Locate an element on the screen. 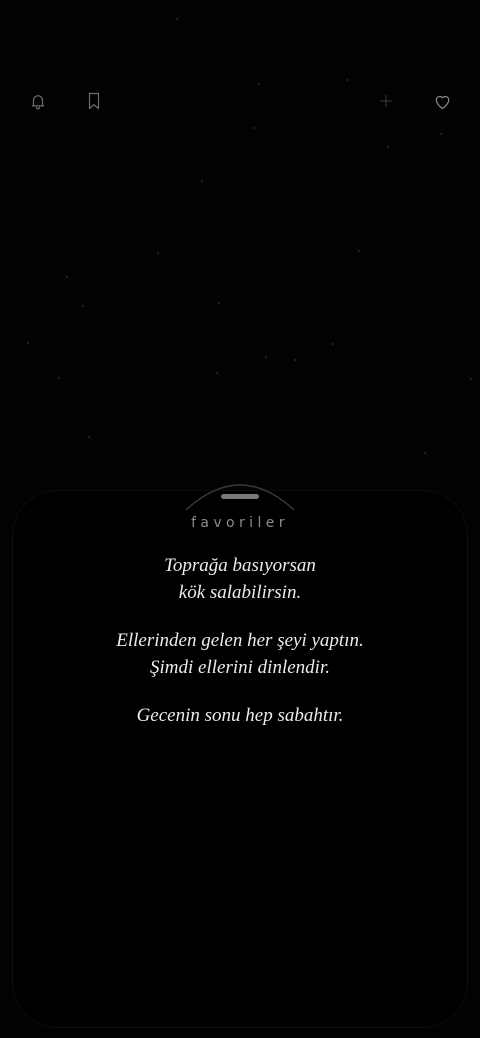 Image resolution: width=480 pixels, height=1038 pixels. quote-item: Gecenin sonu hep sabahtır. is located at coordinates (240, 715).